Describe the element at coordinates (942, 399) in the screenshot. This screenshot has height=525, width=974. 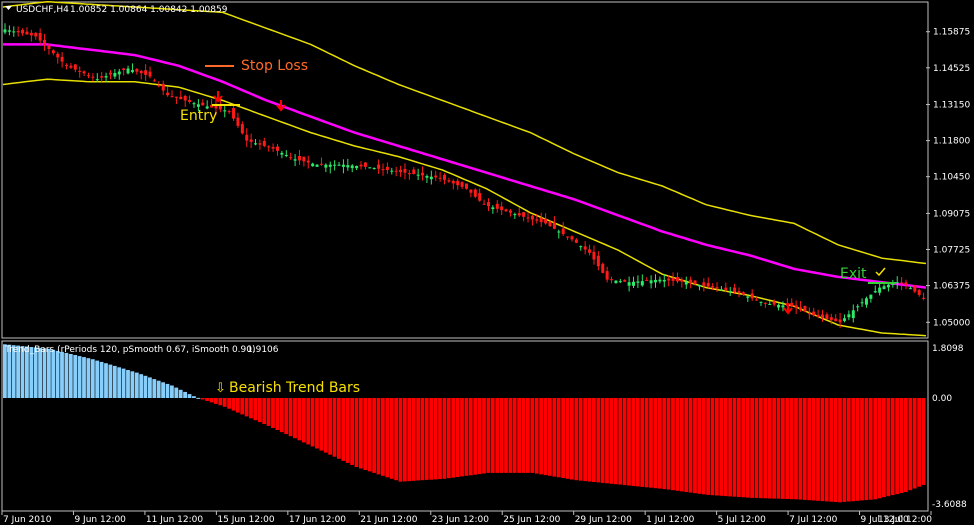
I see `indicator-tick-label: 0.00` at that location.